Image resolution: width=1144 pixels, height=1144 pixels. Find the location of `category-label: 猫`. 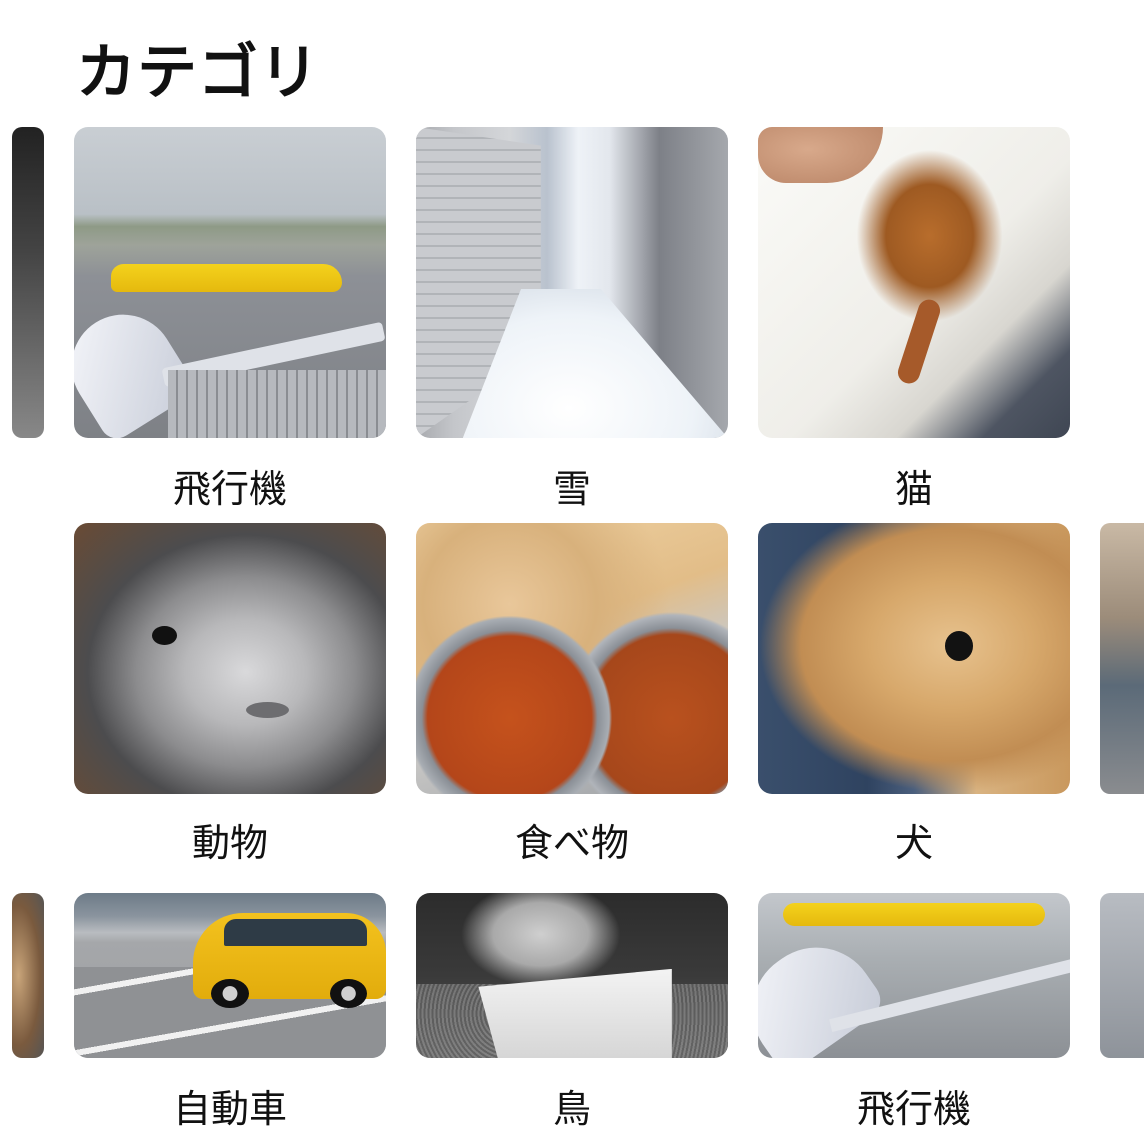

category-label: 猫 is located at coordinates (913, 489).